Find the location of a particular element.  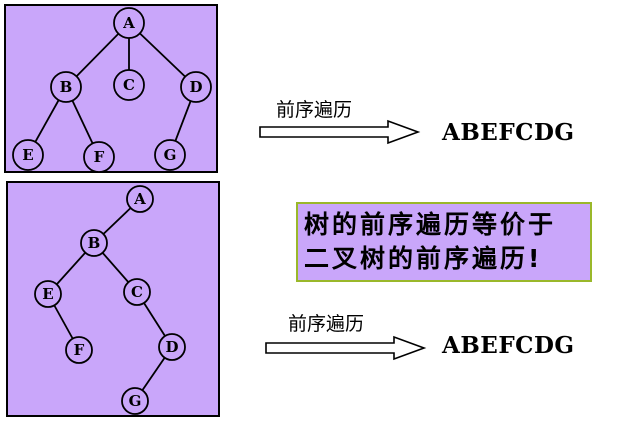

top-traversal-label: 前序遍历 is located at coordinates (314, 110).